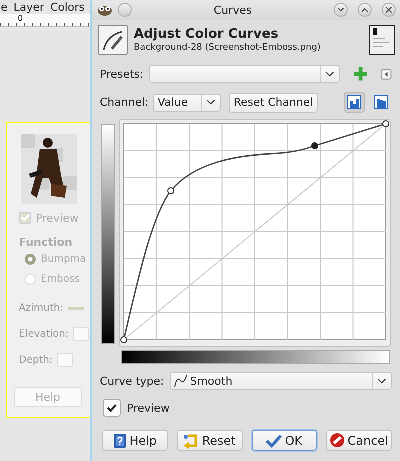  What do you see at coordinates (36, 360) in the screenshot?
I see `field-label: Depth:` at bounding box center [36, 360].